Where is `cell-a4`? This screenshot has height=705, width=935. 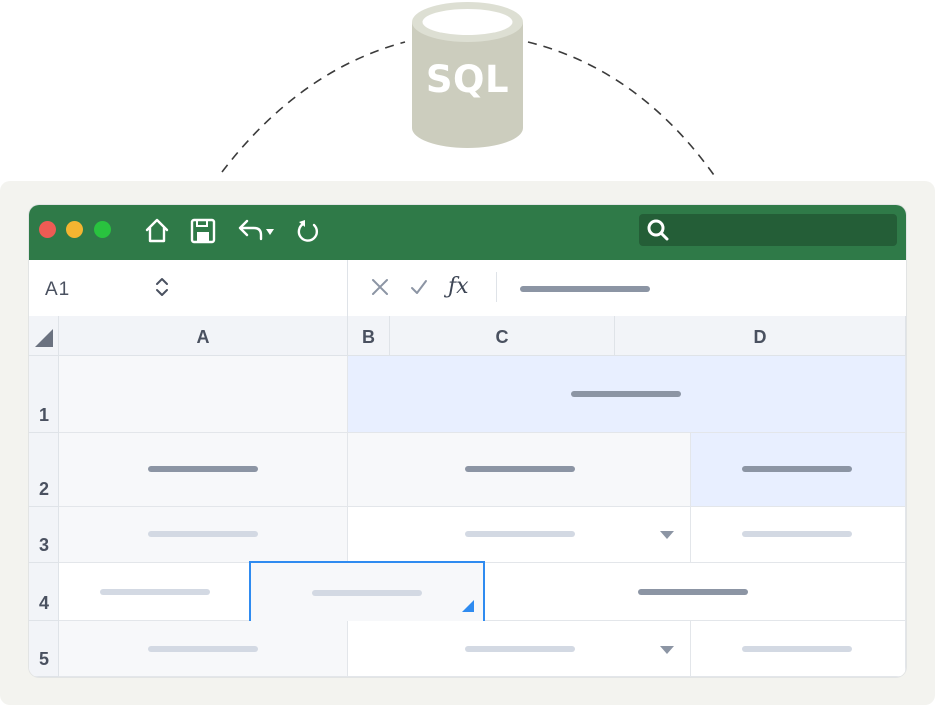
cell-a4 is located at coordinates (154, 592).